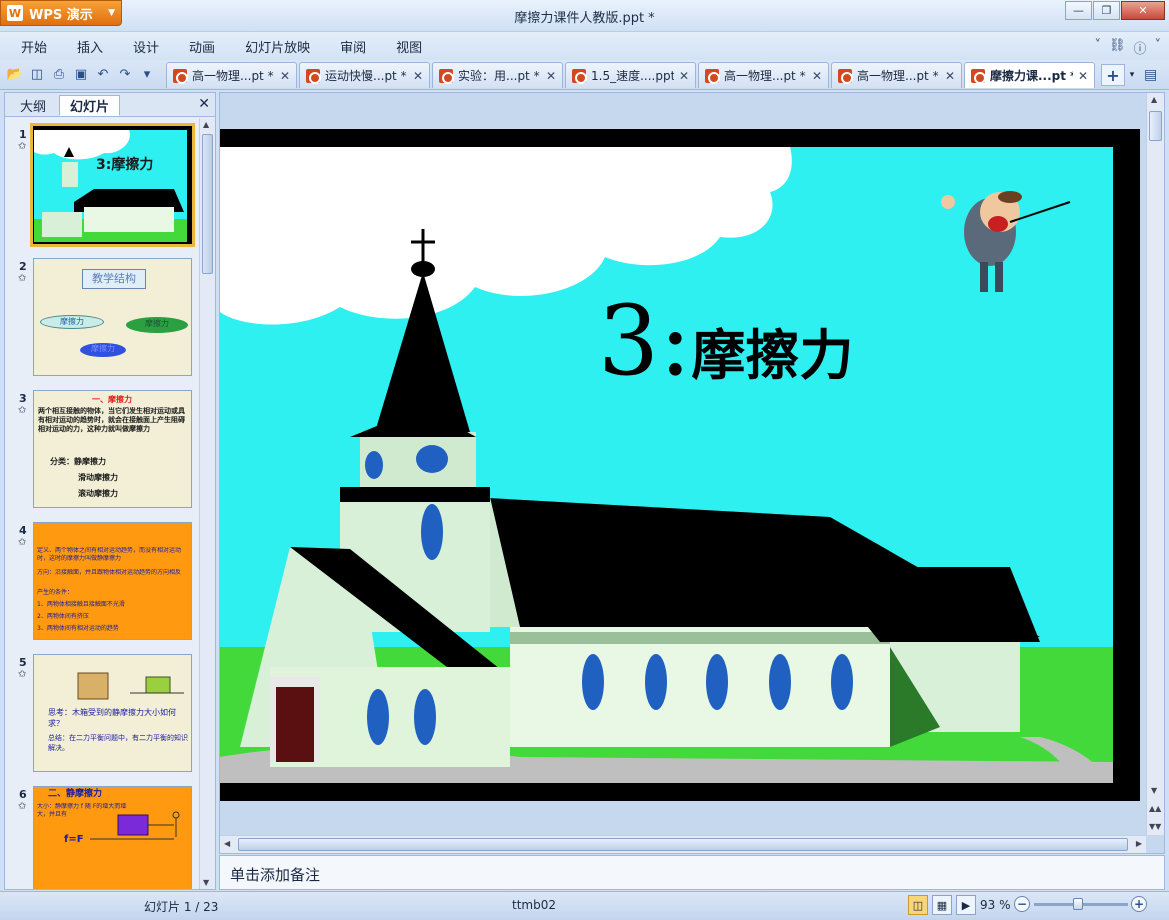 Image resolution: width=1169 pixels, height=920 pixels. Describe the element at coordinates (34, 46) in the screenshot. I see `menu-home: 开始` at that location.